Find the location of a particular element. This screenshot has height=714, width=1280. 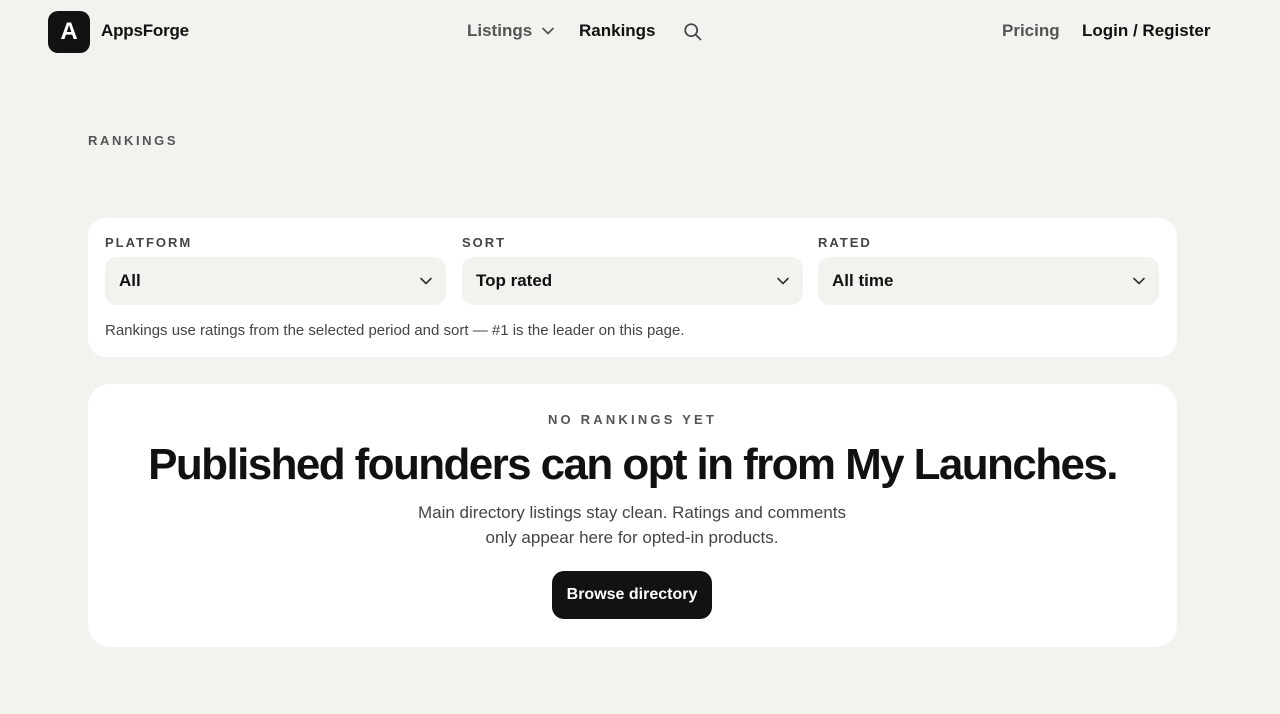

rated-select-value: All time is located at coordinates (863, 280).